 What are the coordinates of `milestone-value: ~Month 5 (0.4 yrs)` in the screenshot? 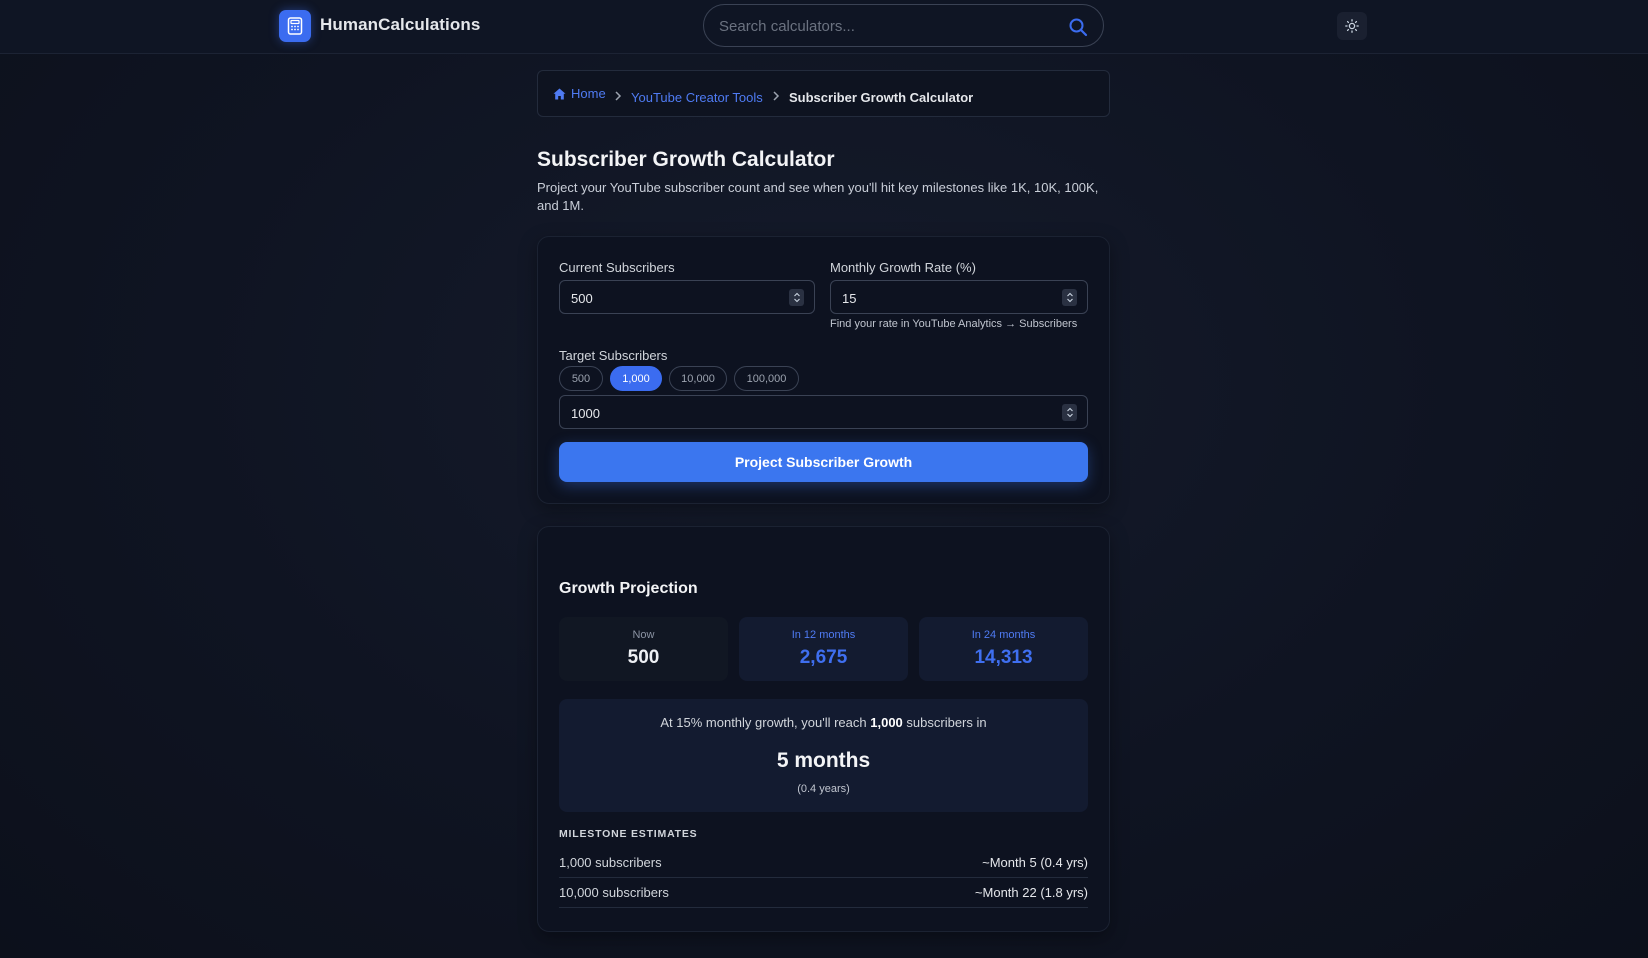 It's located at (1035, 862).